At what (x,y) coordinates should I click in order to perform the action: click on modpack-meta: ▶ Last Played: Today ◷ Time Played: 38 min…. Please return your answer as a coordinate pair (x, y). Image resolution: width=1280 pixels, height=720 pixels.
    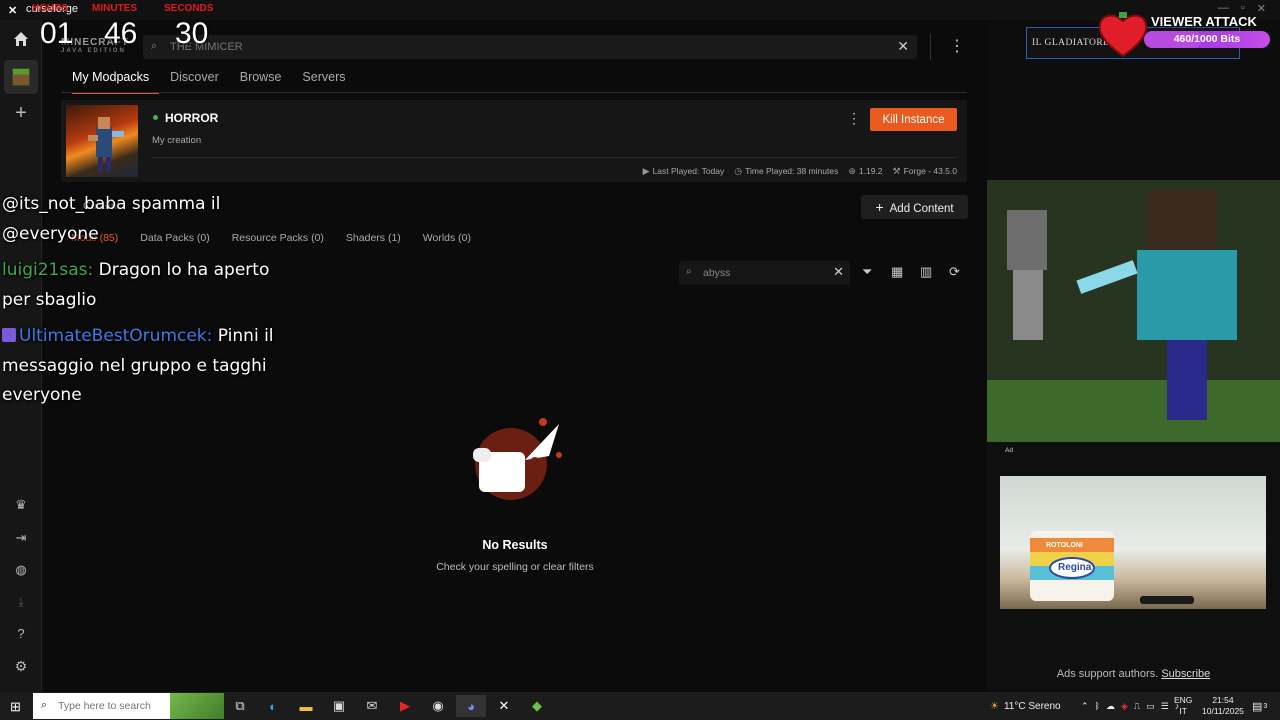
    Looking at the image, I should click on (800, 171).